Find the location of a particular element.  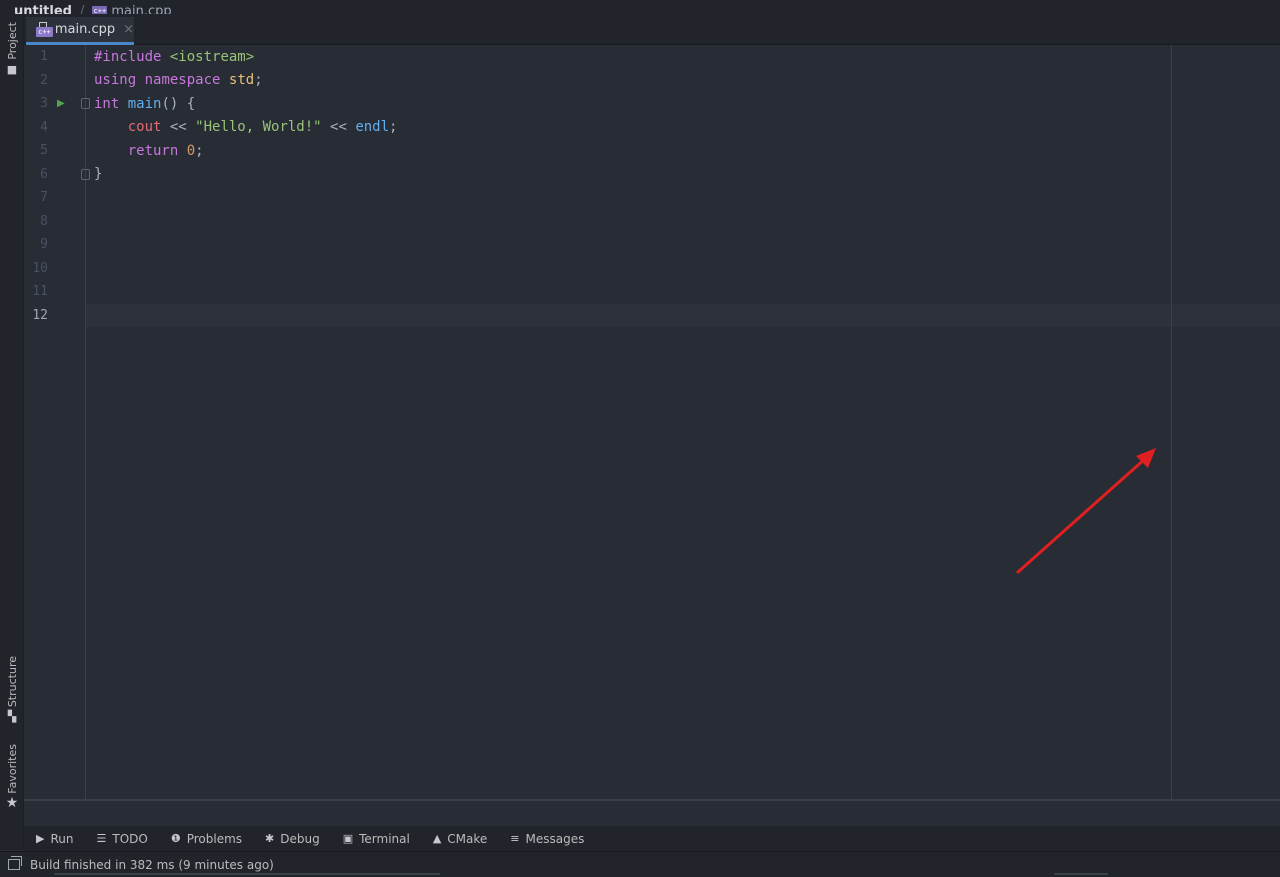

annotation-arrow is located at coordinates (1086, 511).